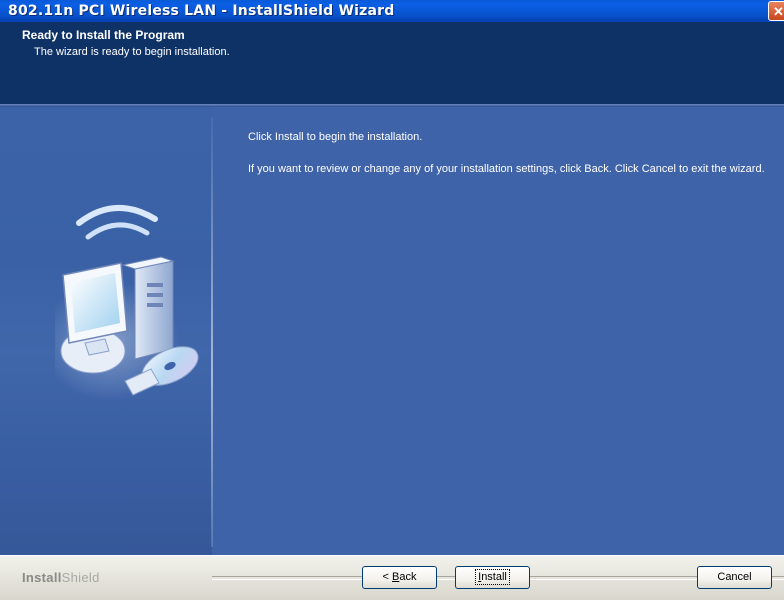  Describe the element at coordinates (387, 577) in the screenshot. I see `back-label-prefix: <` at that location.